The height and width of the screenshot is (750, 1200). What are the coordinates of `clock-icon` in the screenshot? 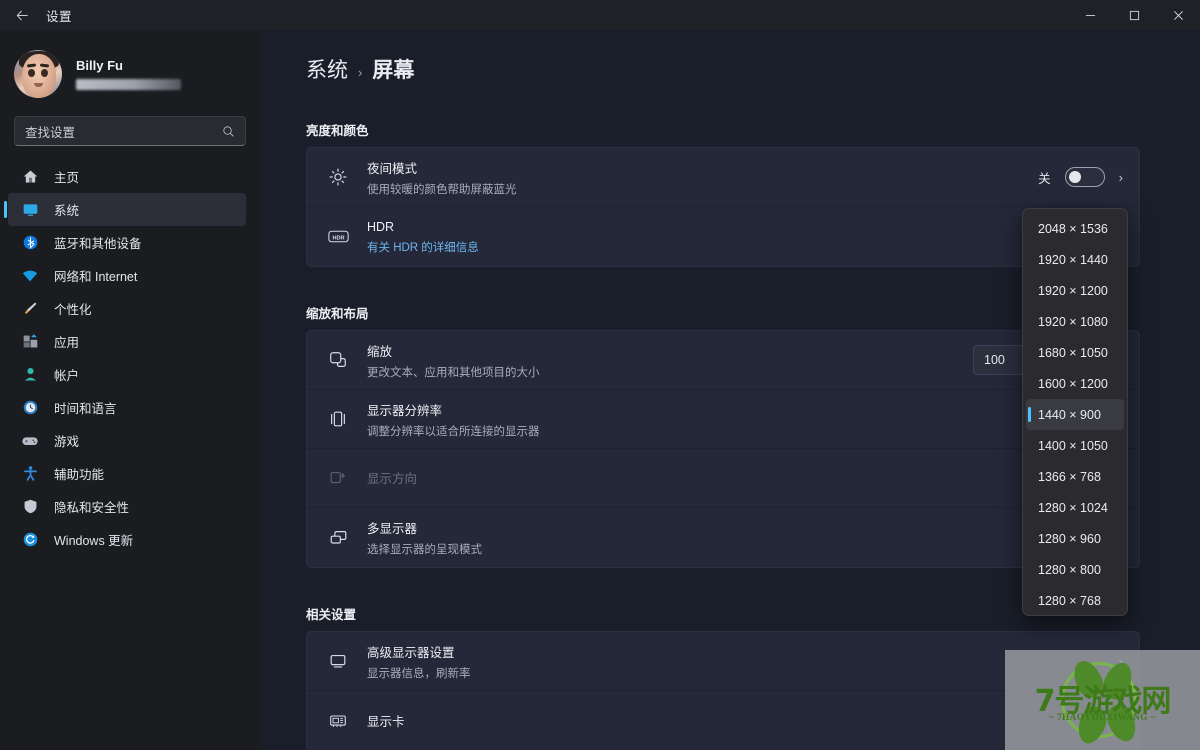 It's located at (30, 408).